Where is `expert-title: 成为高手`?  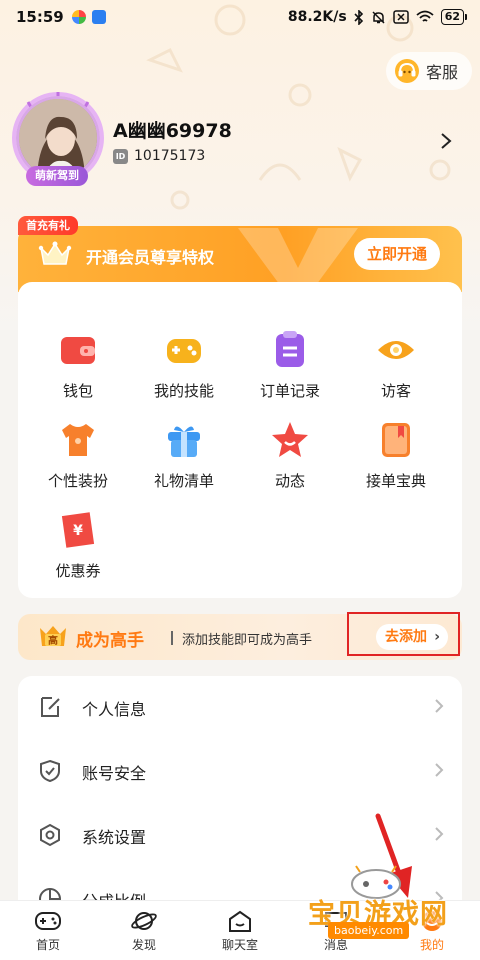 expert-title: 成为高手 is located at coordinates (110, 641).